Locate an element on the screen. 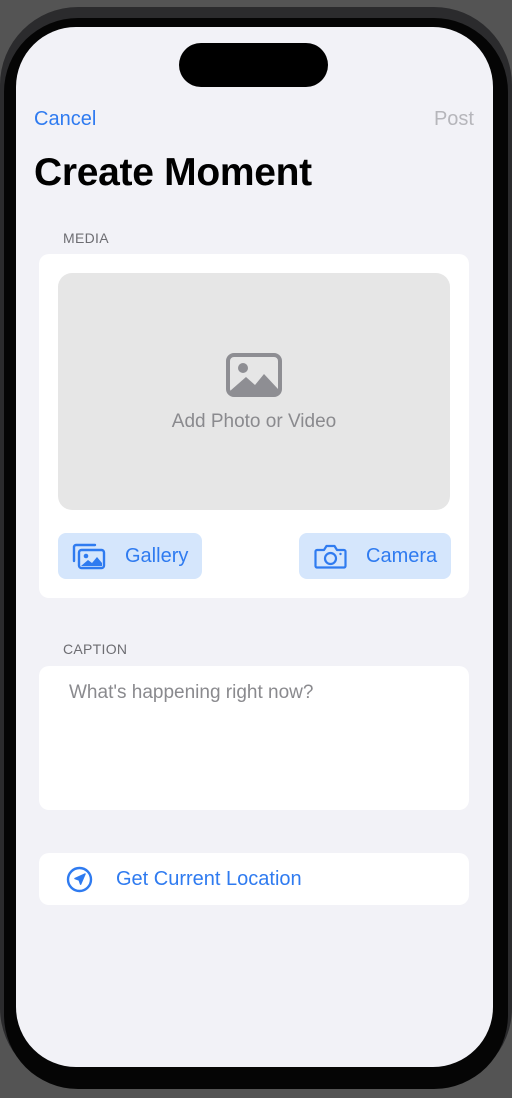  media-section-label: MEDIA is located at coordinates (86, 238).